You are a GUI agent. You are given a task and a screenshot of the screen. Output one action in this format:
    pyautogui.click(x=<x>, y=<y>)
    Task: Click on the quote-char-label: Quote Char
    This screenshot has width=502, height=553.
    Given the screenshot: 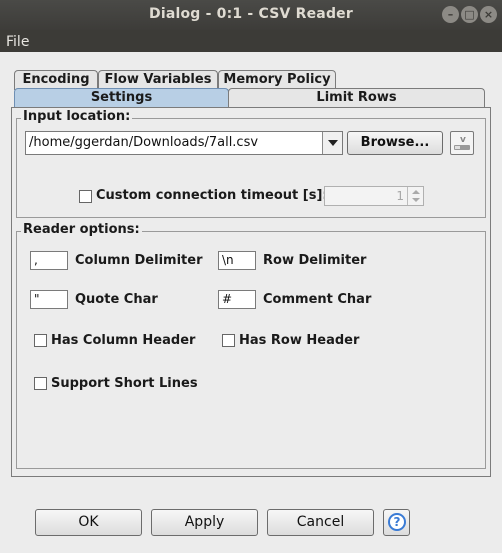 What is the action you would take?
    pyautogui.click(x=116, y=299)
    